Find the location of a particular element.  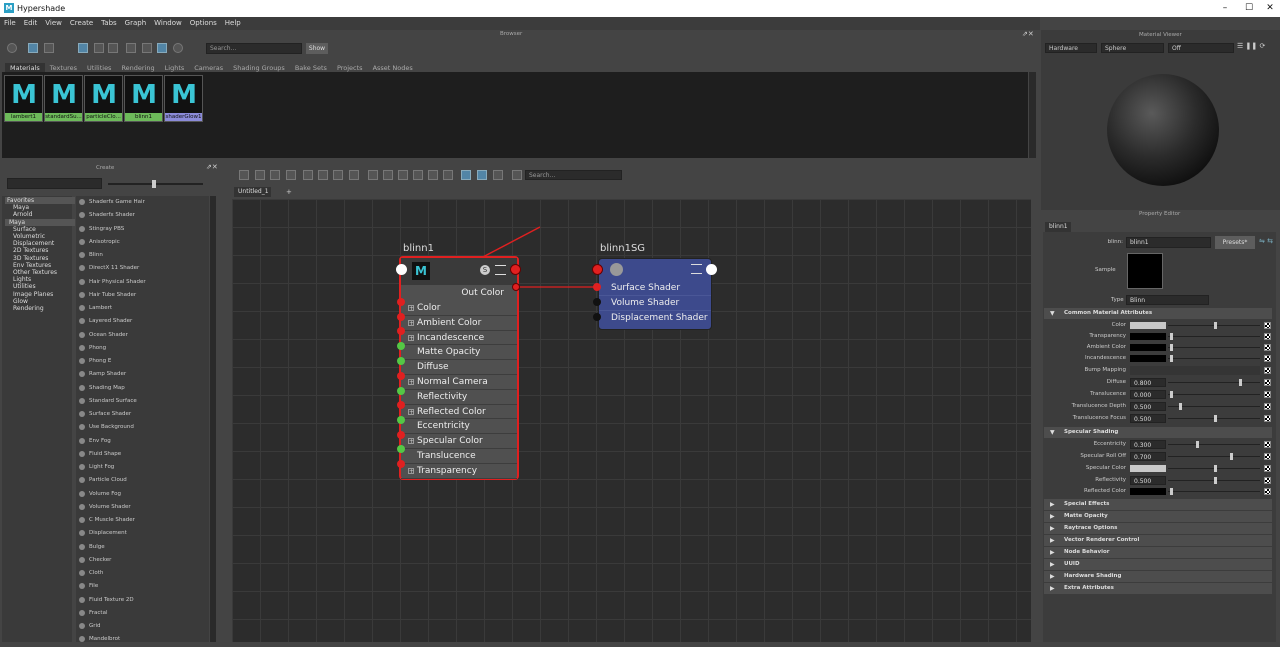

eccentricity-slider is located at coordinates (1214, 444).